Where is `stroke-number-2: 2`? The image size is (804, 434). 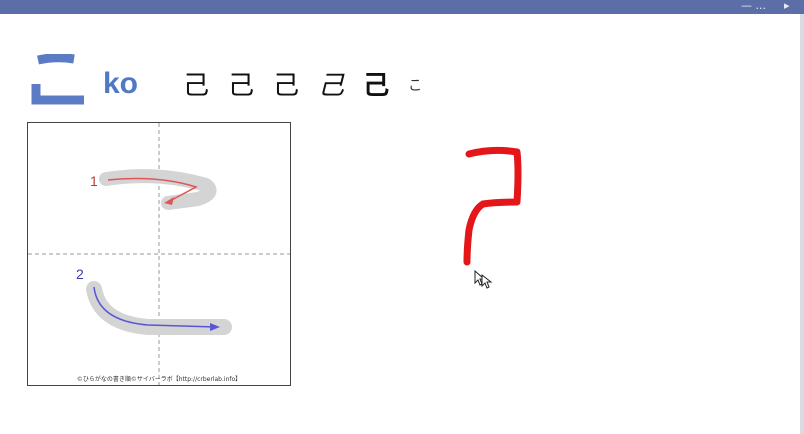 stroke-number-2: 2 is located at coordinates (80, 274).